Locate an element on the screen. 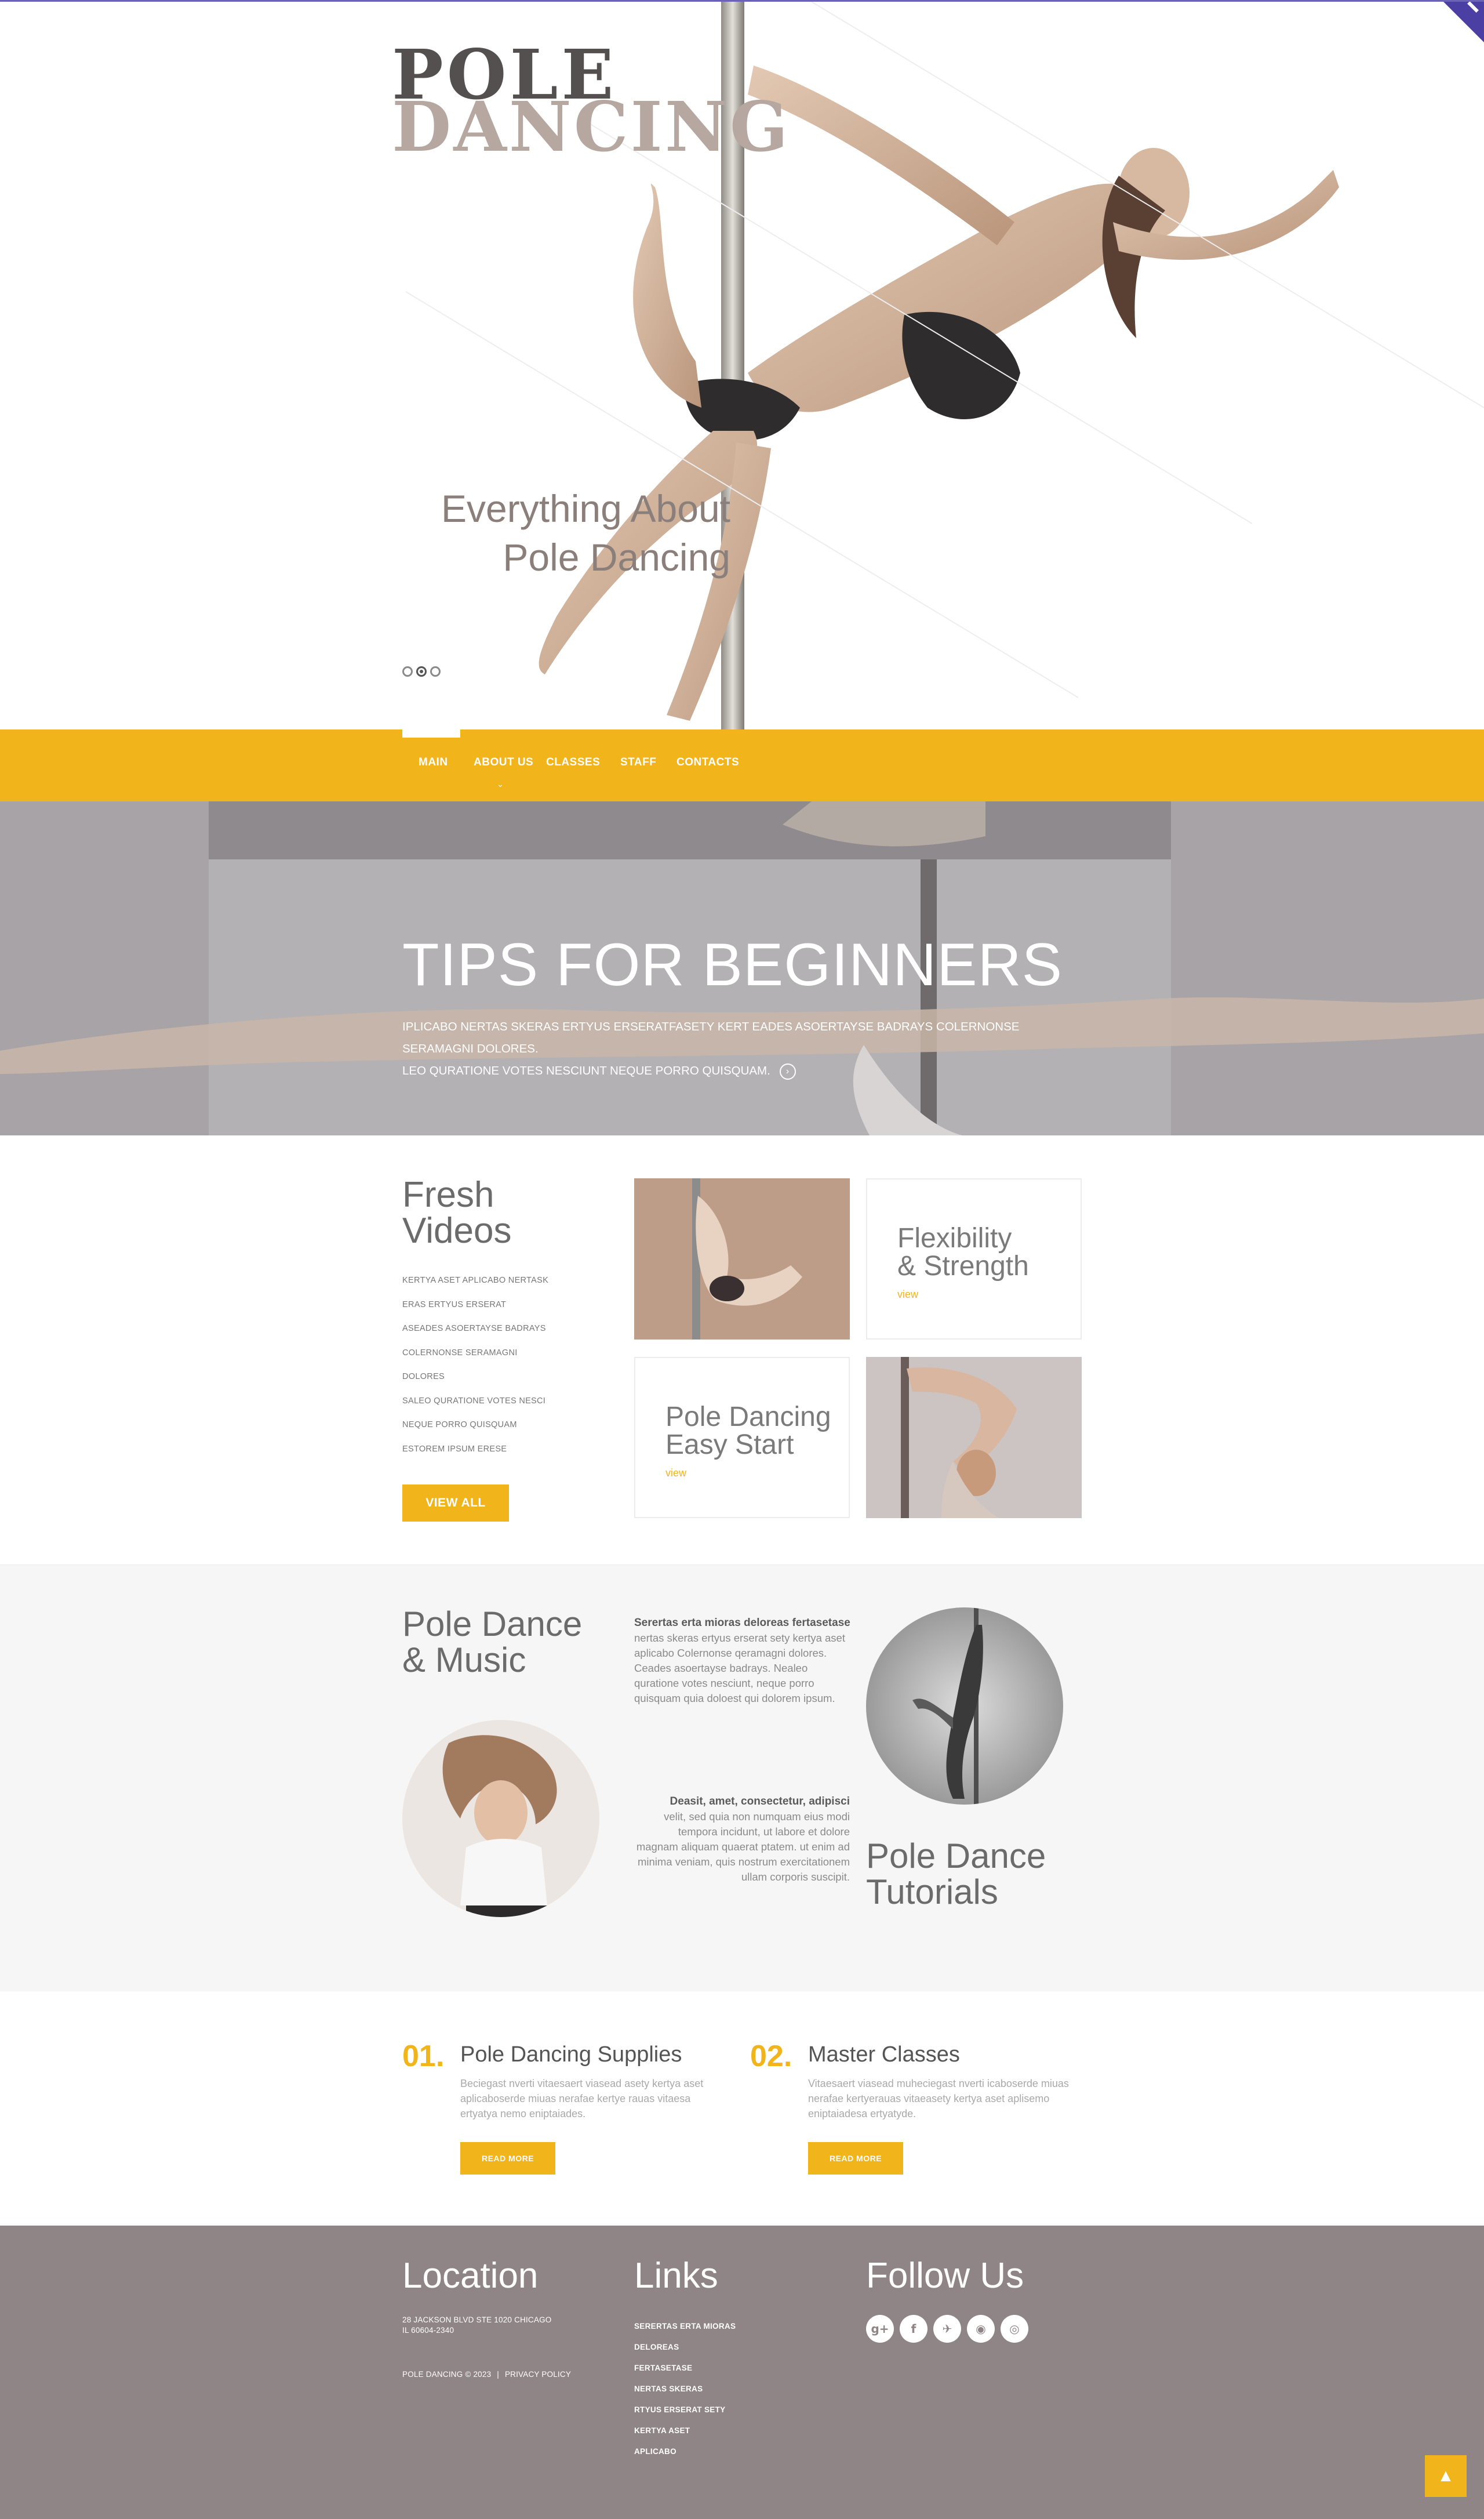  footer-links-title: Links is located at coordinates (676, 2276).